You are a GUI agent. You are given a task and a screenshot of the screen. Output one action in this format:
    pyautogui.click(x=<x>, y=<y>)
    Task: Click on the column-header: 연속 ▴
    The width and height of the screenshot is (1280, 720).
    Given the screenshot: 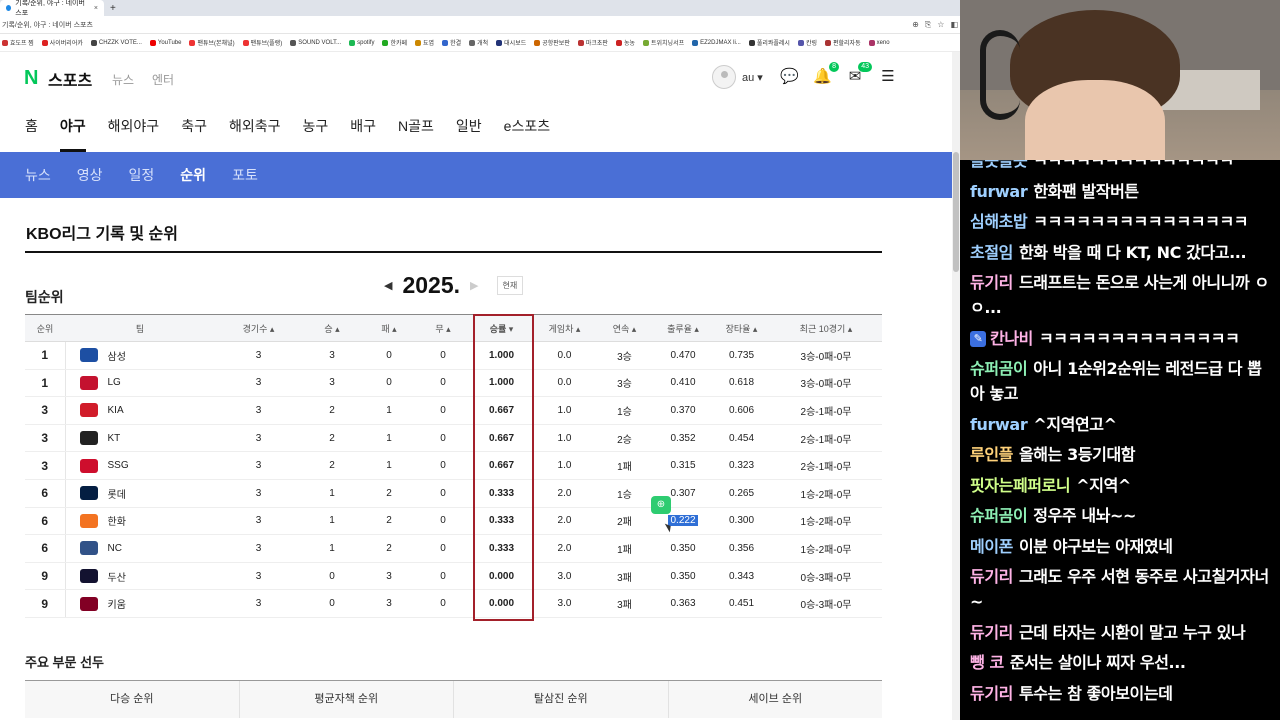 What is the action you would take?
    pyautogui.click(x=624, y=328)
    